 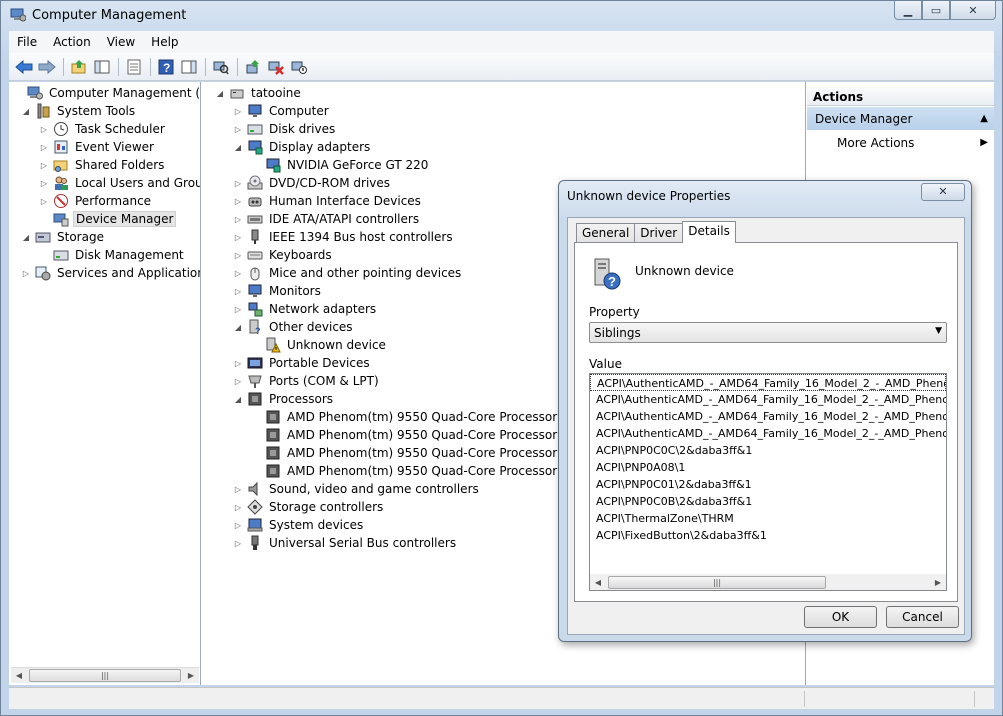 What do you see at coordinates (327, 219) in the screenshot?
I see `device-category: ▷ IDE ATA/ATAPI controllers` at bounding box center [327, 219].